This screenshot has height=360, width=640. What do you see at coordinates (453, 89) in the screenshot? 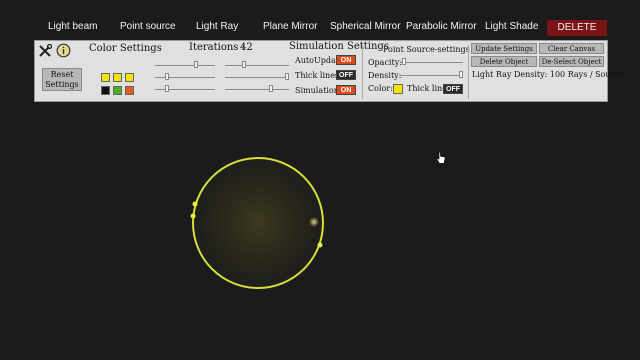
I see `ps-thicklines-toggle: OFF` at bounding box center [453, 89].